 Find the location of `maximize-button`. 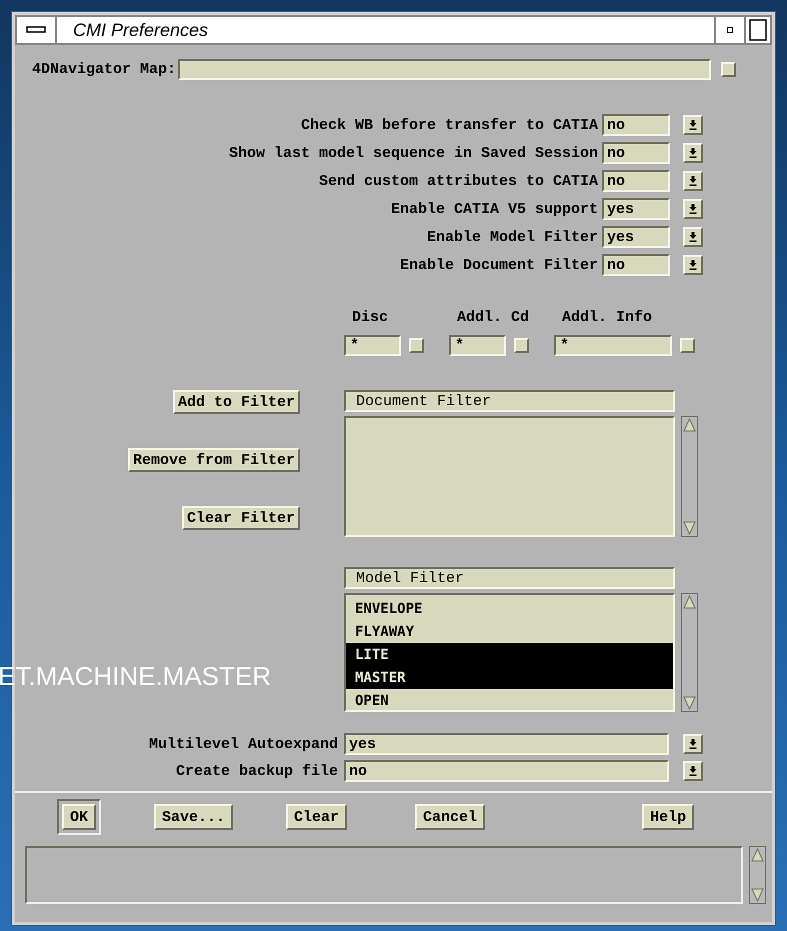

maximize-button is located at coordinates (757, 30).